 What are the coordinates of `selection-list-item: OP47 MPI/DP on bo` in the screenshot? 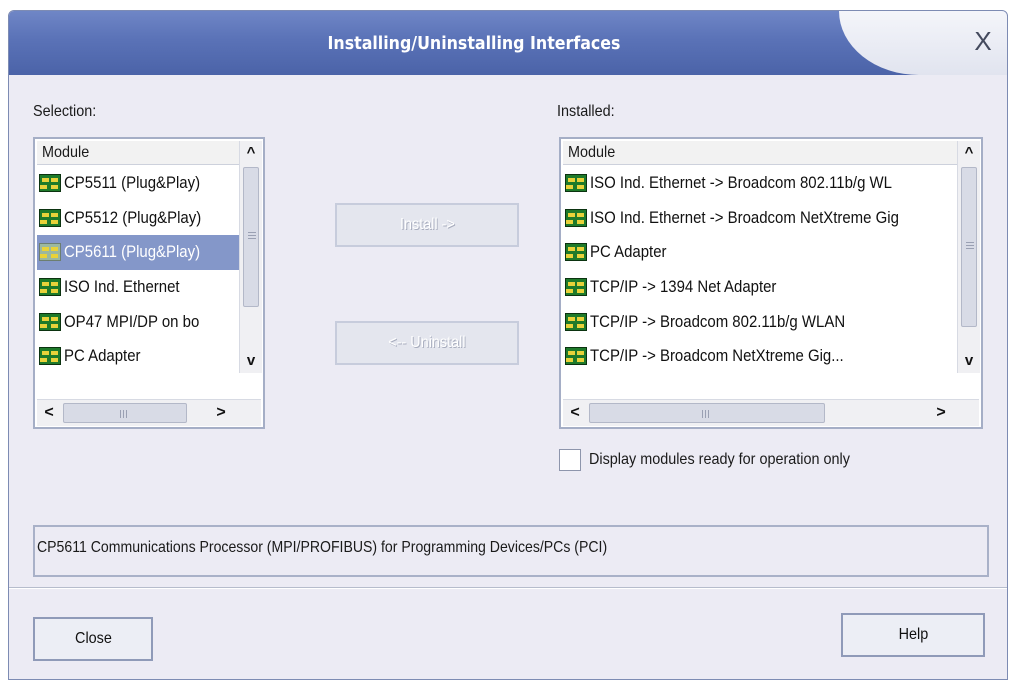 It's located at (139, 321).